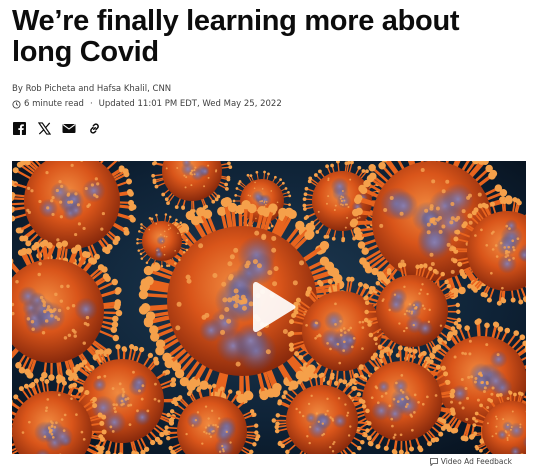 The height and width of the screenshot is (466, 538). I want to click on feedback-icon, so click(433, 461).